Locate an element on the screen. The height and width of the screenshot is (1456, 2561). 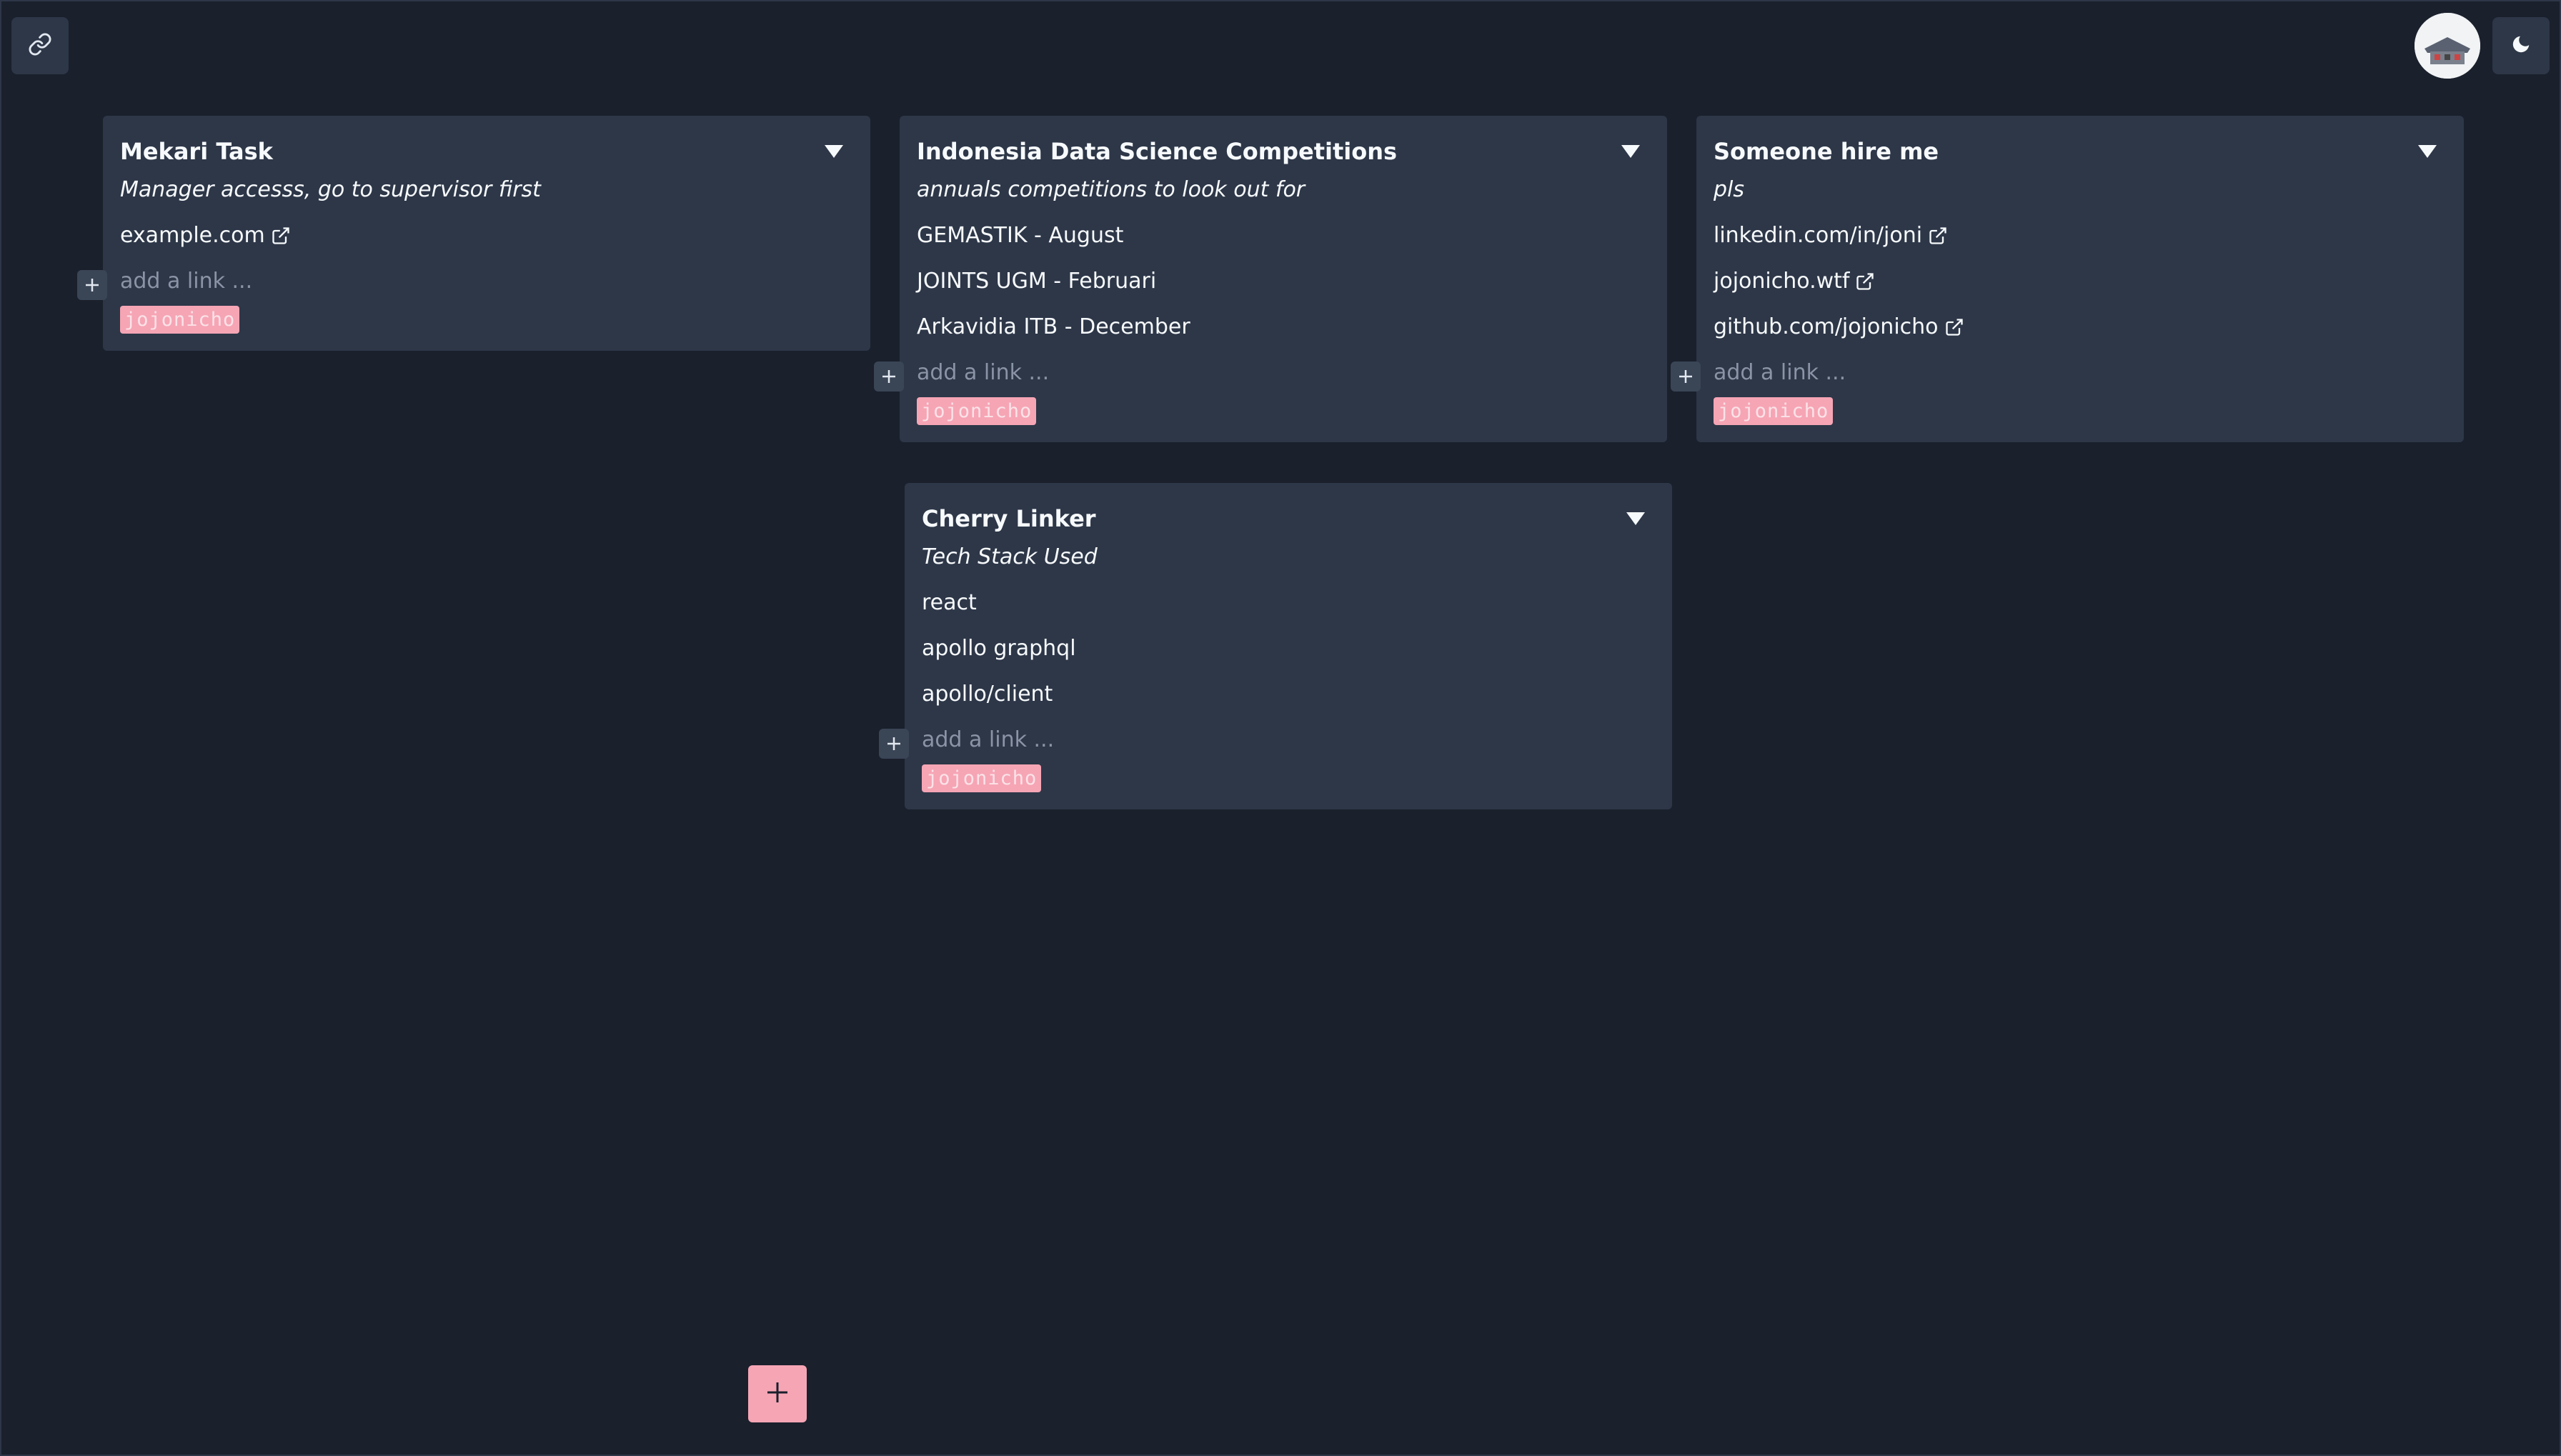
link-item: github.com/jojonicho is located at coordinates (2080, 327).